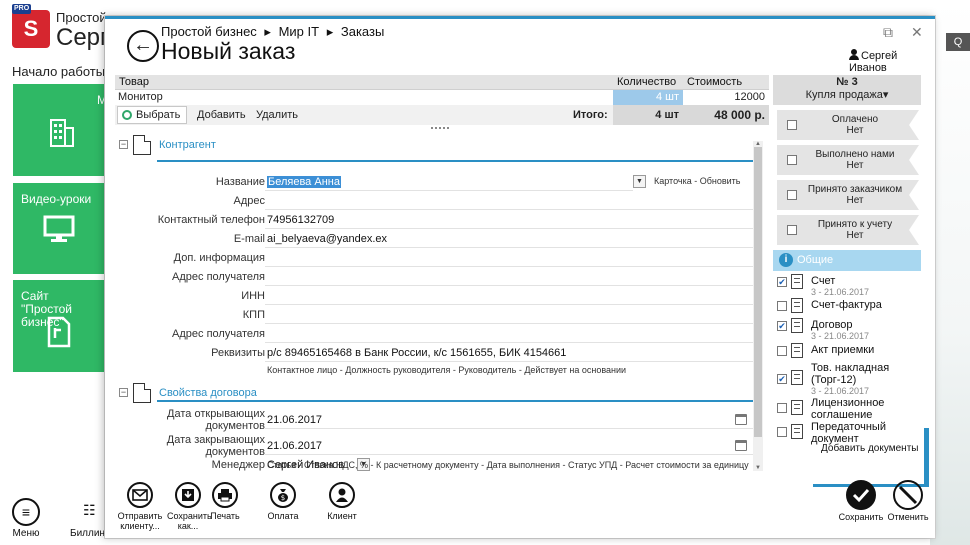 The width and height of the screenshot is (970, 545). What do you see at coordinates (782, 408) in the screenshot?
I see `doc-checkbox-license` at bounding box center [782, 408].